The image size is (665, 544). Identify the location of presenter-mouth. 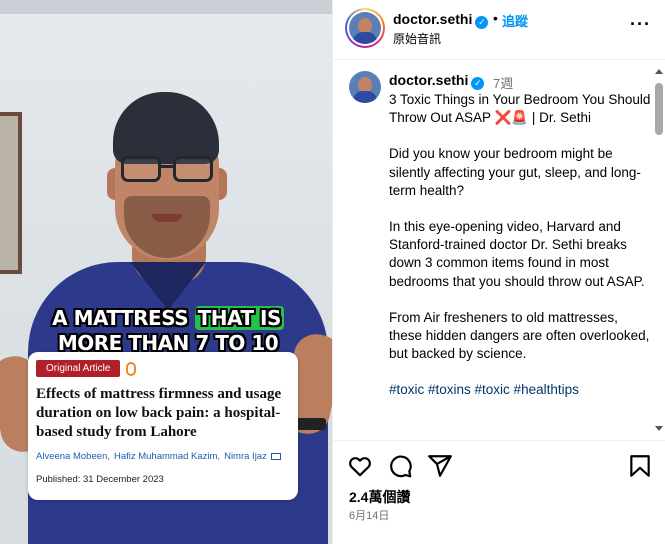
(167, 218).